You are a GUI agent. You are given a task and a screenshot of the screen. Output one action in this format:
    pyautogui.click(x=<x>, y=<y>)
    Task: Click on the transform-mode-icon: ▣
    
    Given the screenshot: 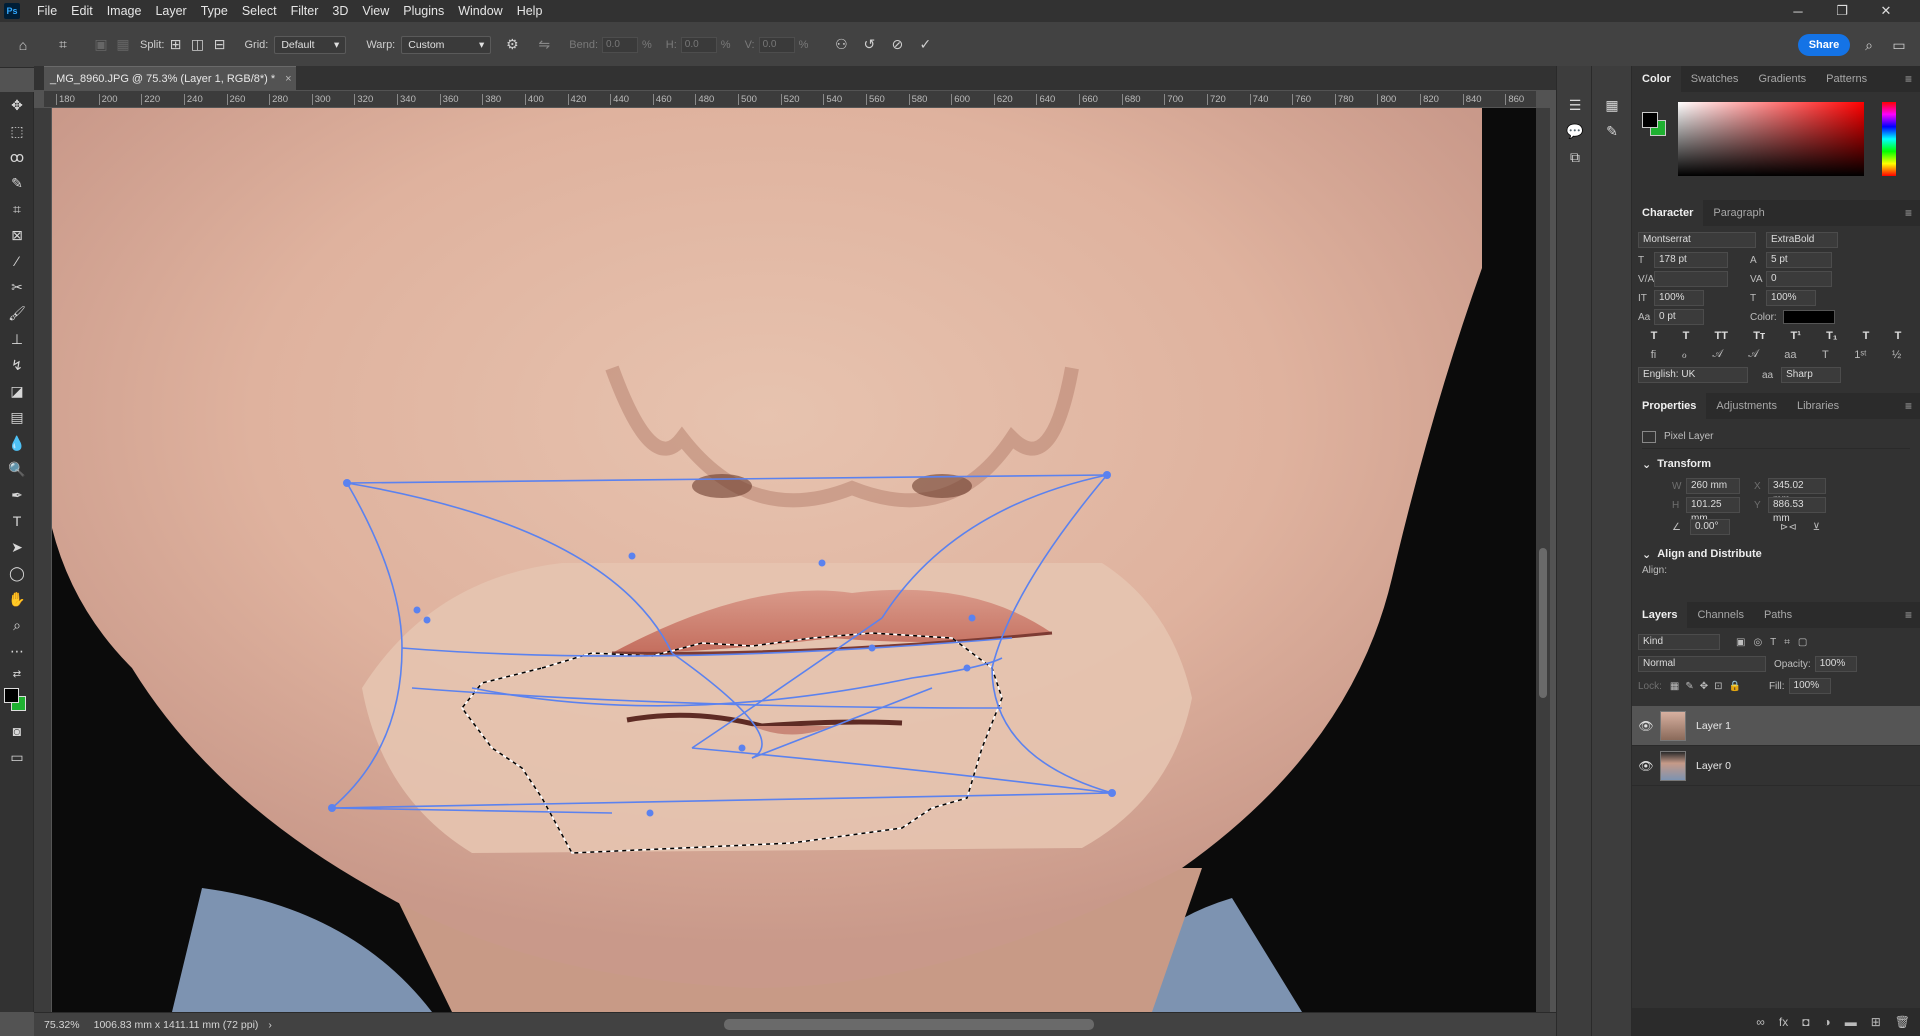 What is the action you would take?
    pyautogui.click(x=101, y=45)
    